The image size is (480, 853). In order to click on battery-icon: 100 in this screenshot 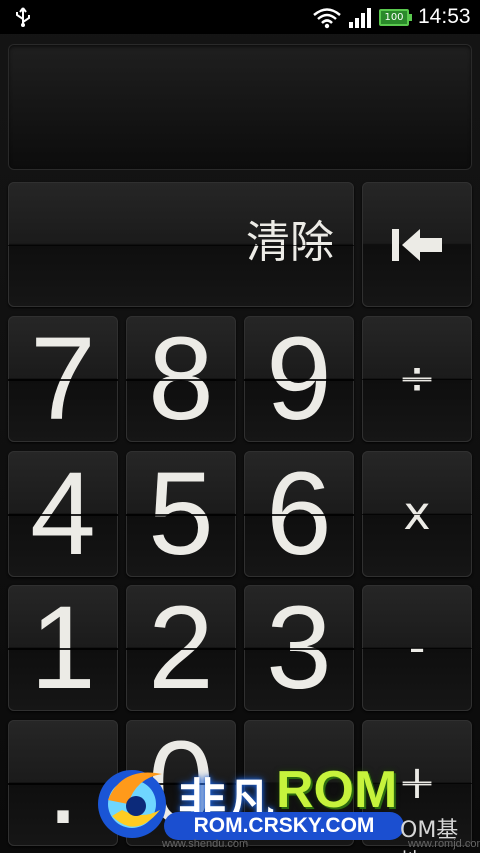, I will do `click(395, 17)`.